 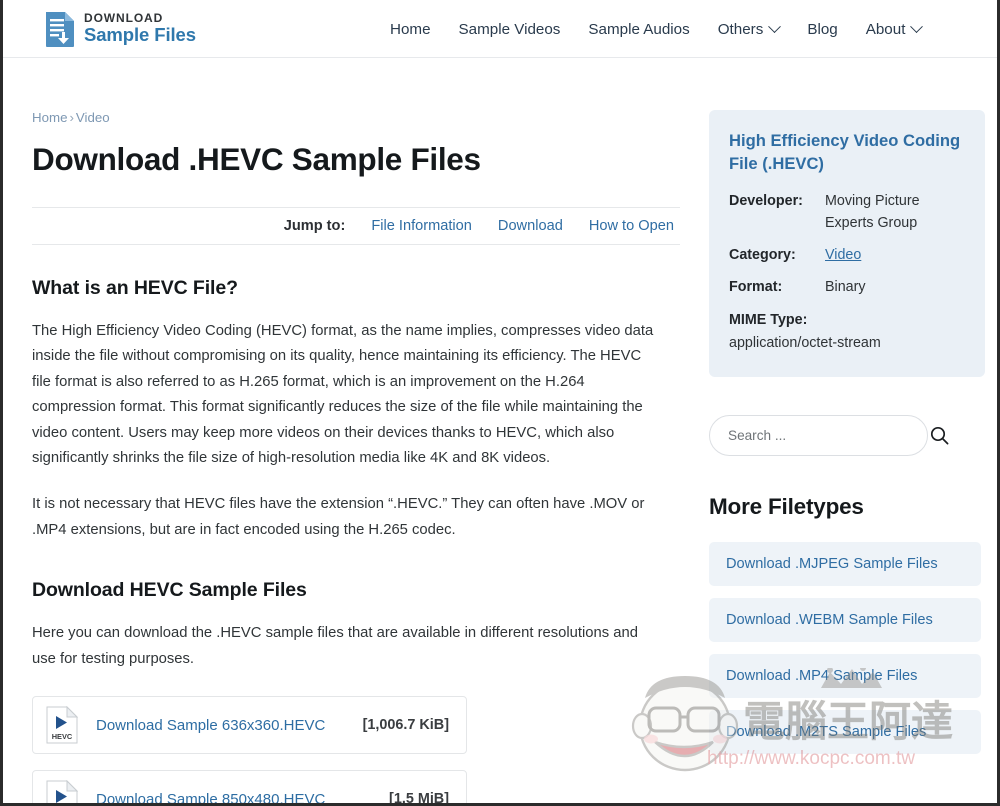 I want to click on info-value: Moving Picture Experts Group, so click(x=872, y=212).